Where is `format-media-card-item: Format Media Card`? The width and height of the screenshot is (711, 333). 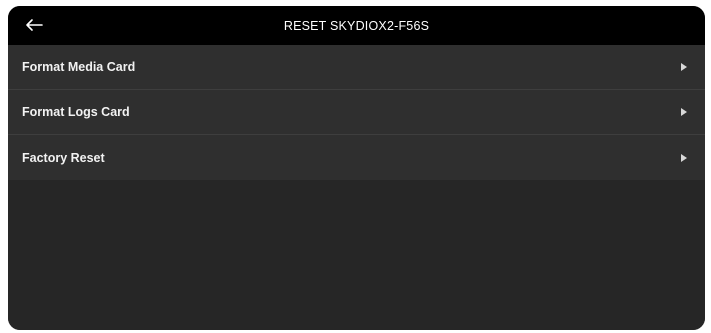 format-media-card-item: Format Media Card is located at coordinates (356, 67).